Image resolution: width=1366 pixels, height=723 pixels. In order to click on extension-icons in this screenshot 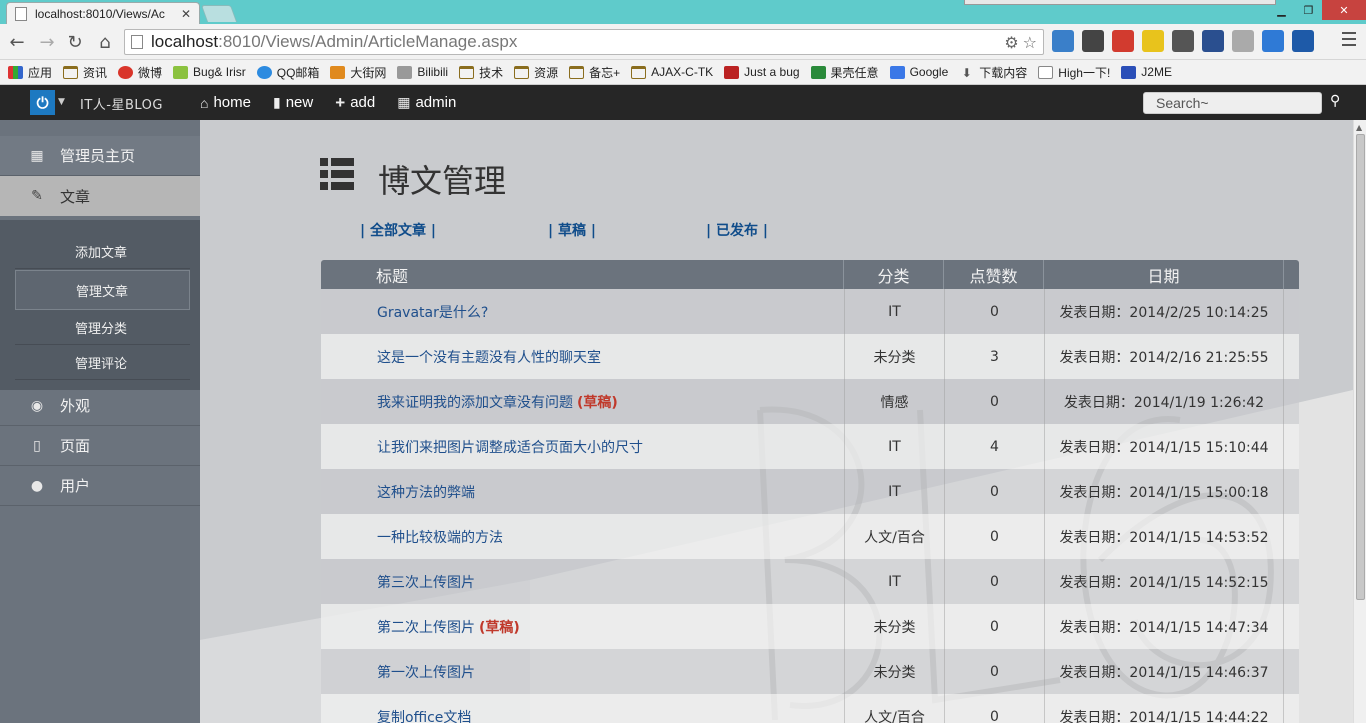, I will do `click(1183, 41)`.